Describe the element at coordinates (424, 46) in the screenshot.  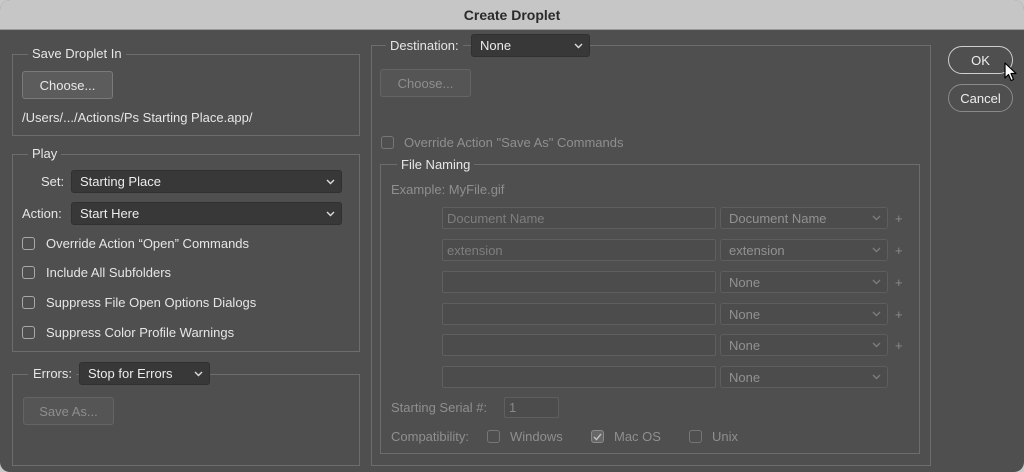
I see `destination-label: Destination:` at that location.